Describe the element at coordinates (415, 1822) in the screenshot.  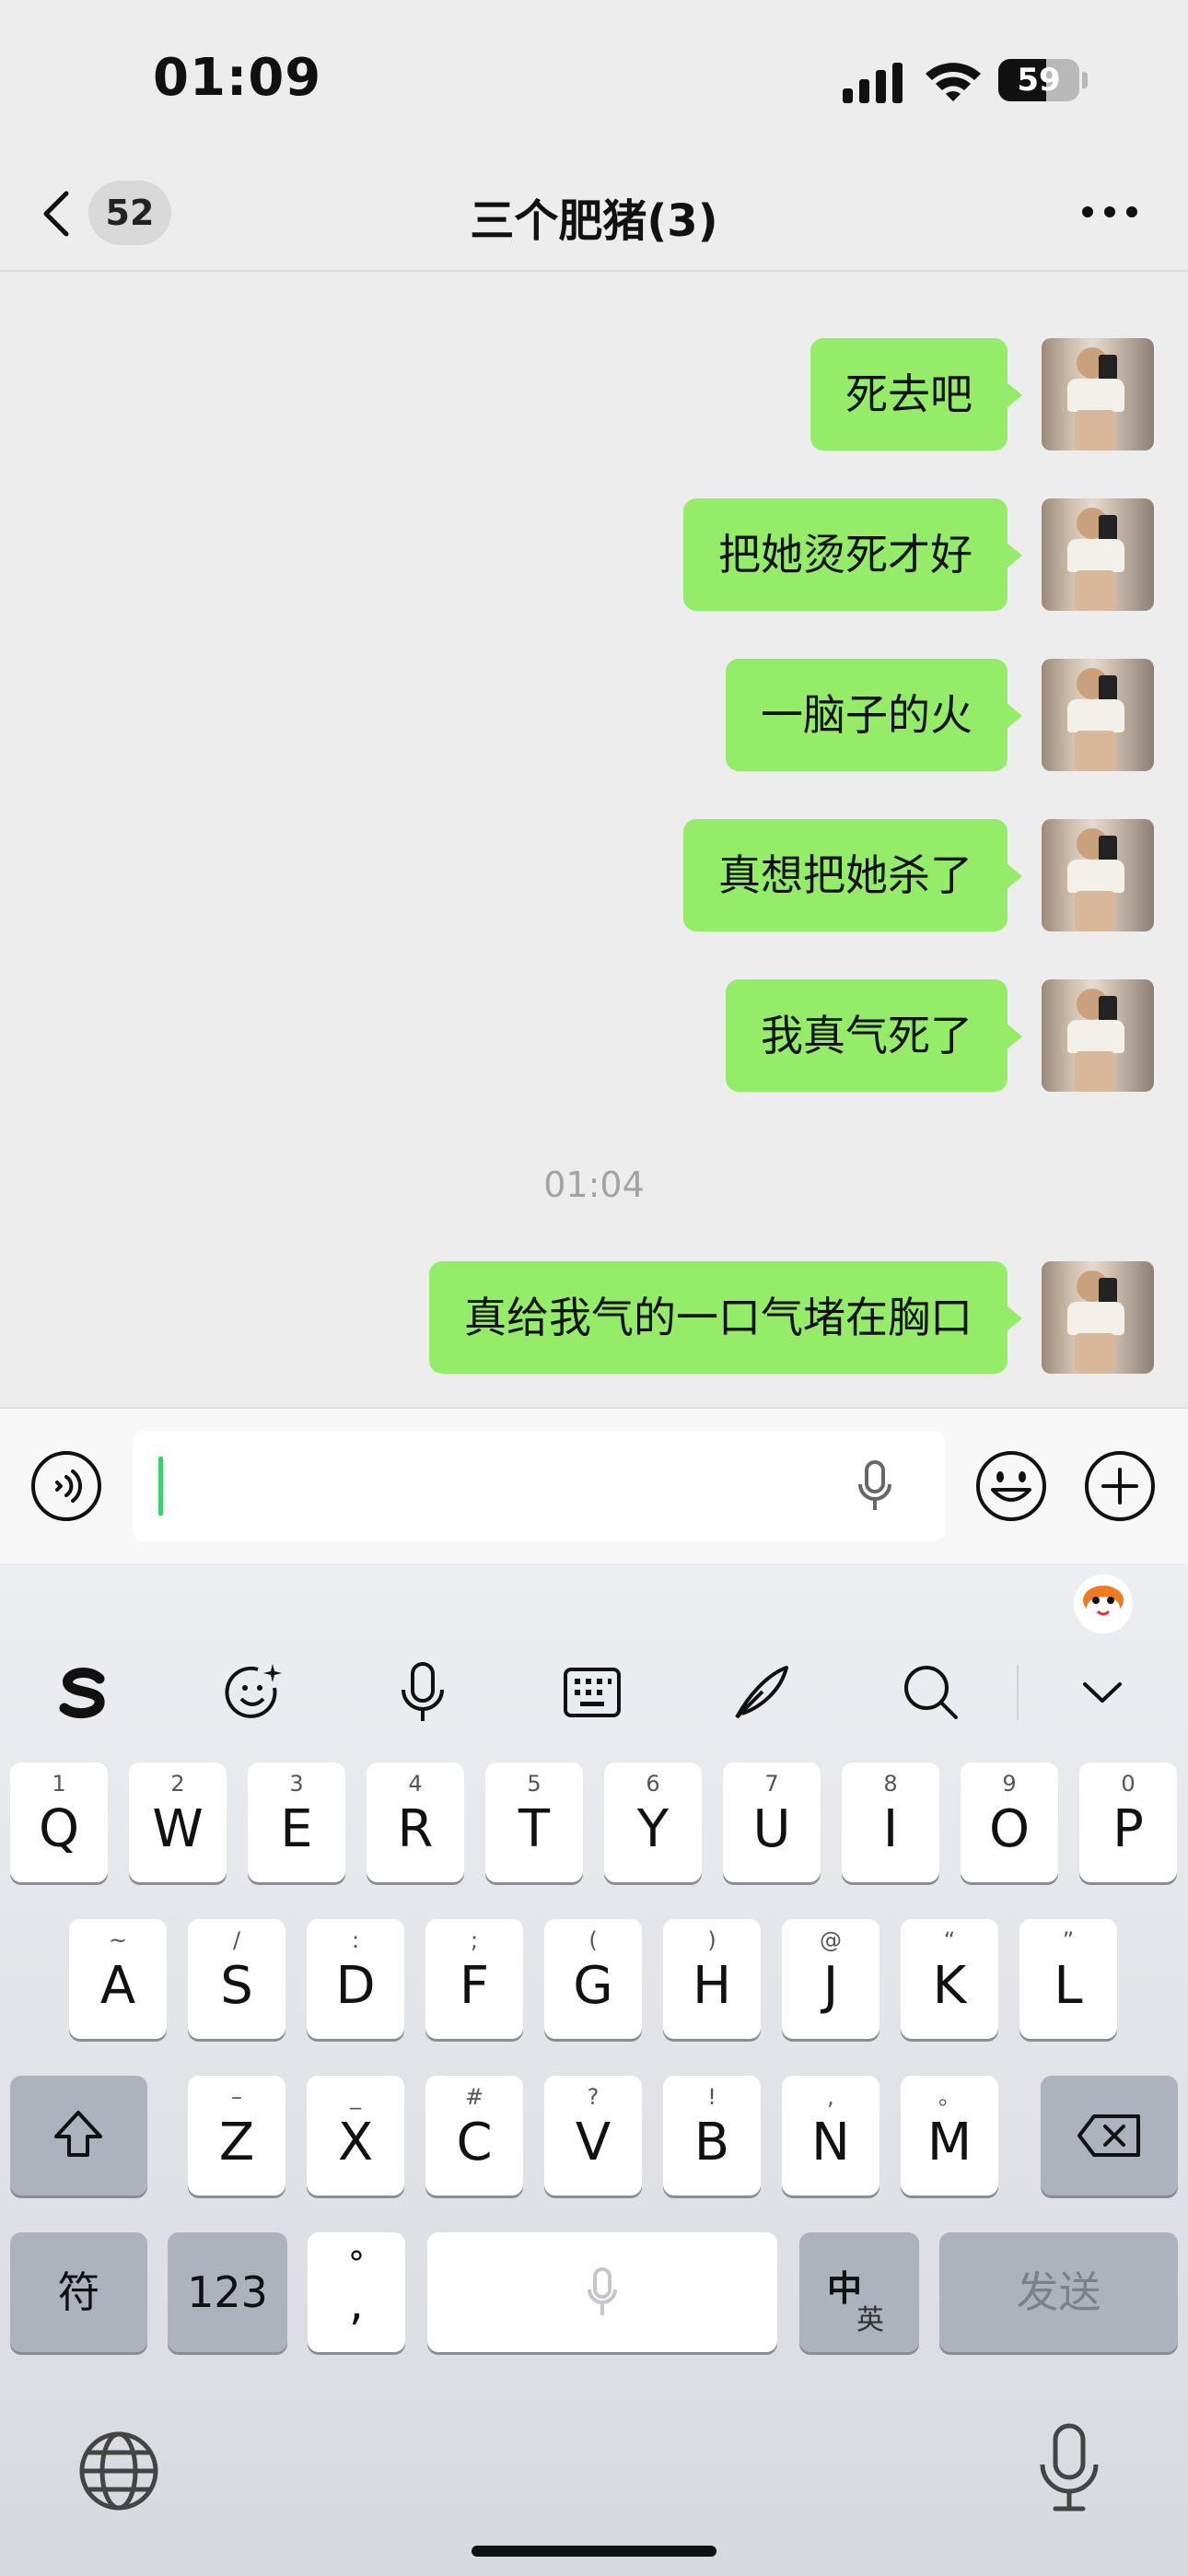
I see `key-r: 4R` at that location.